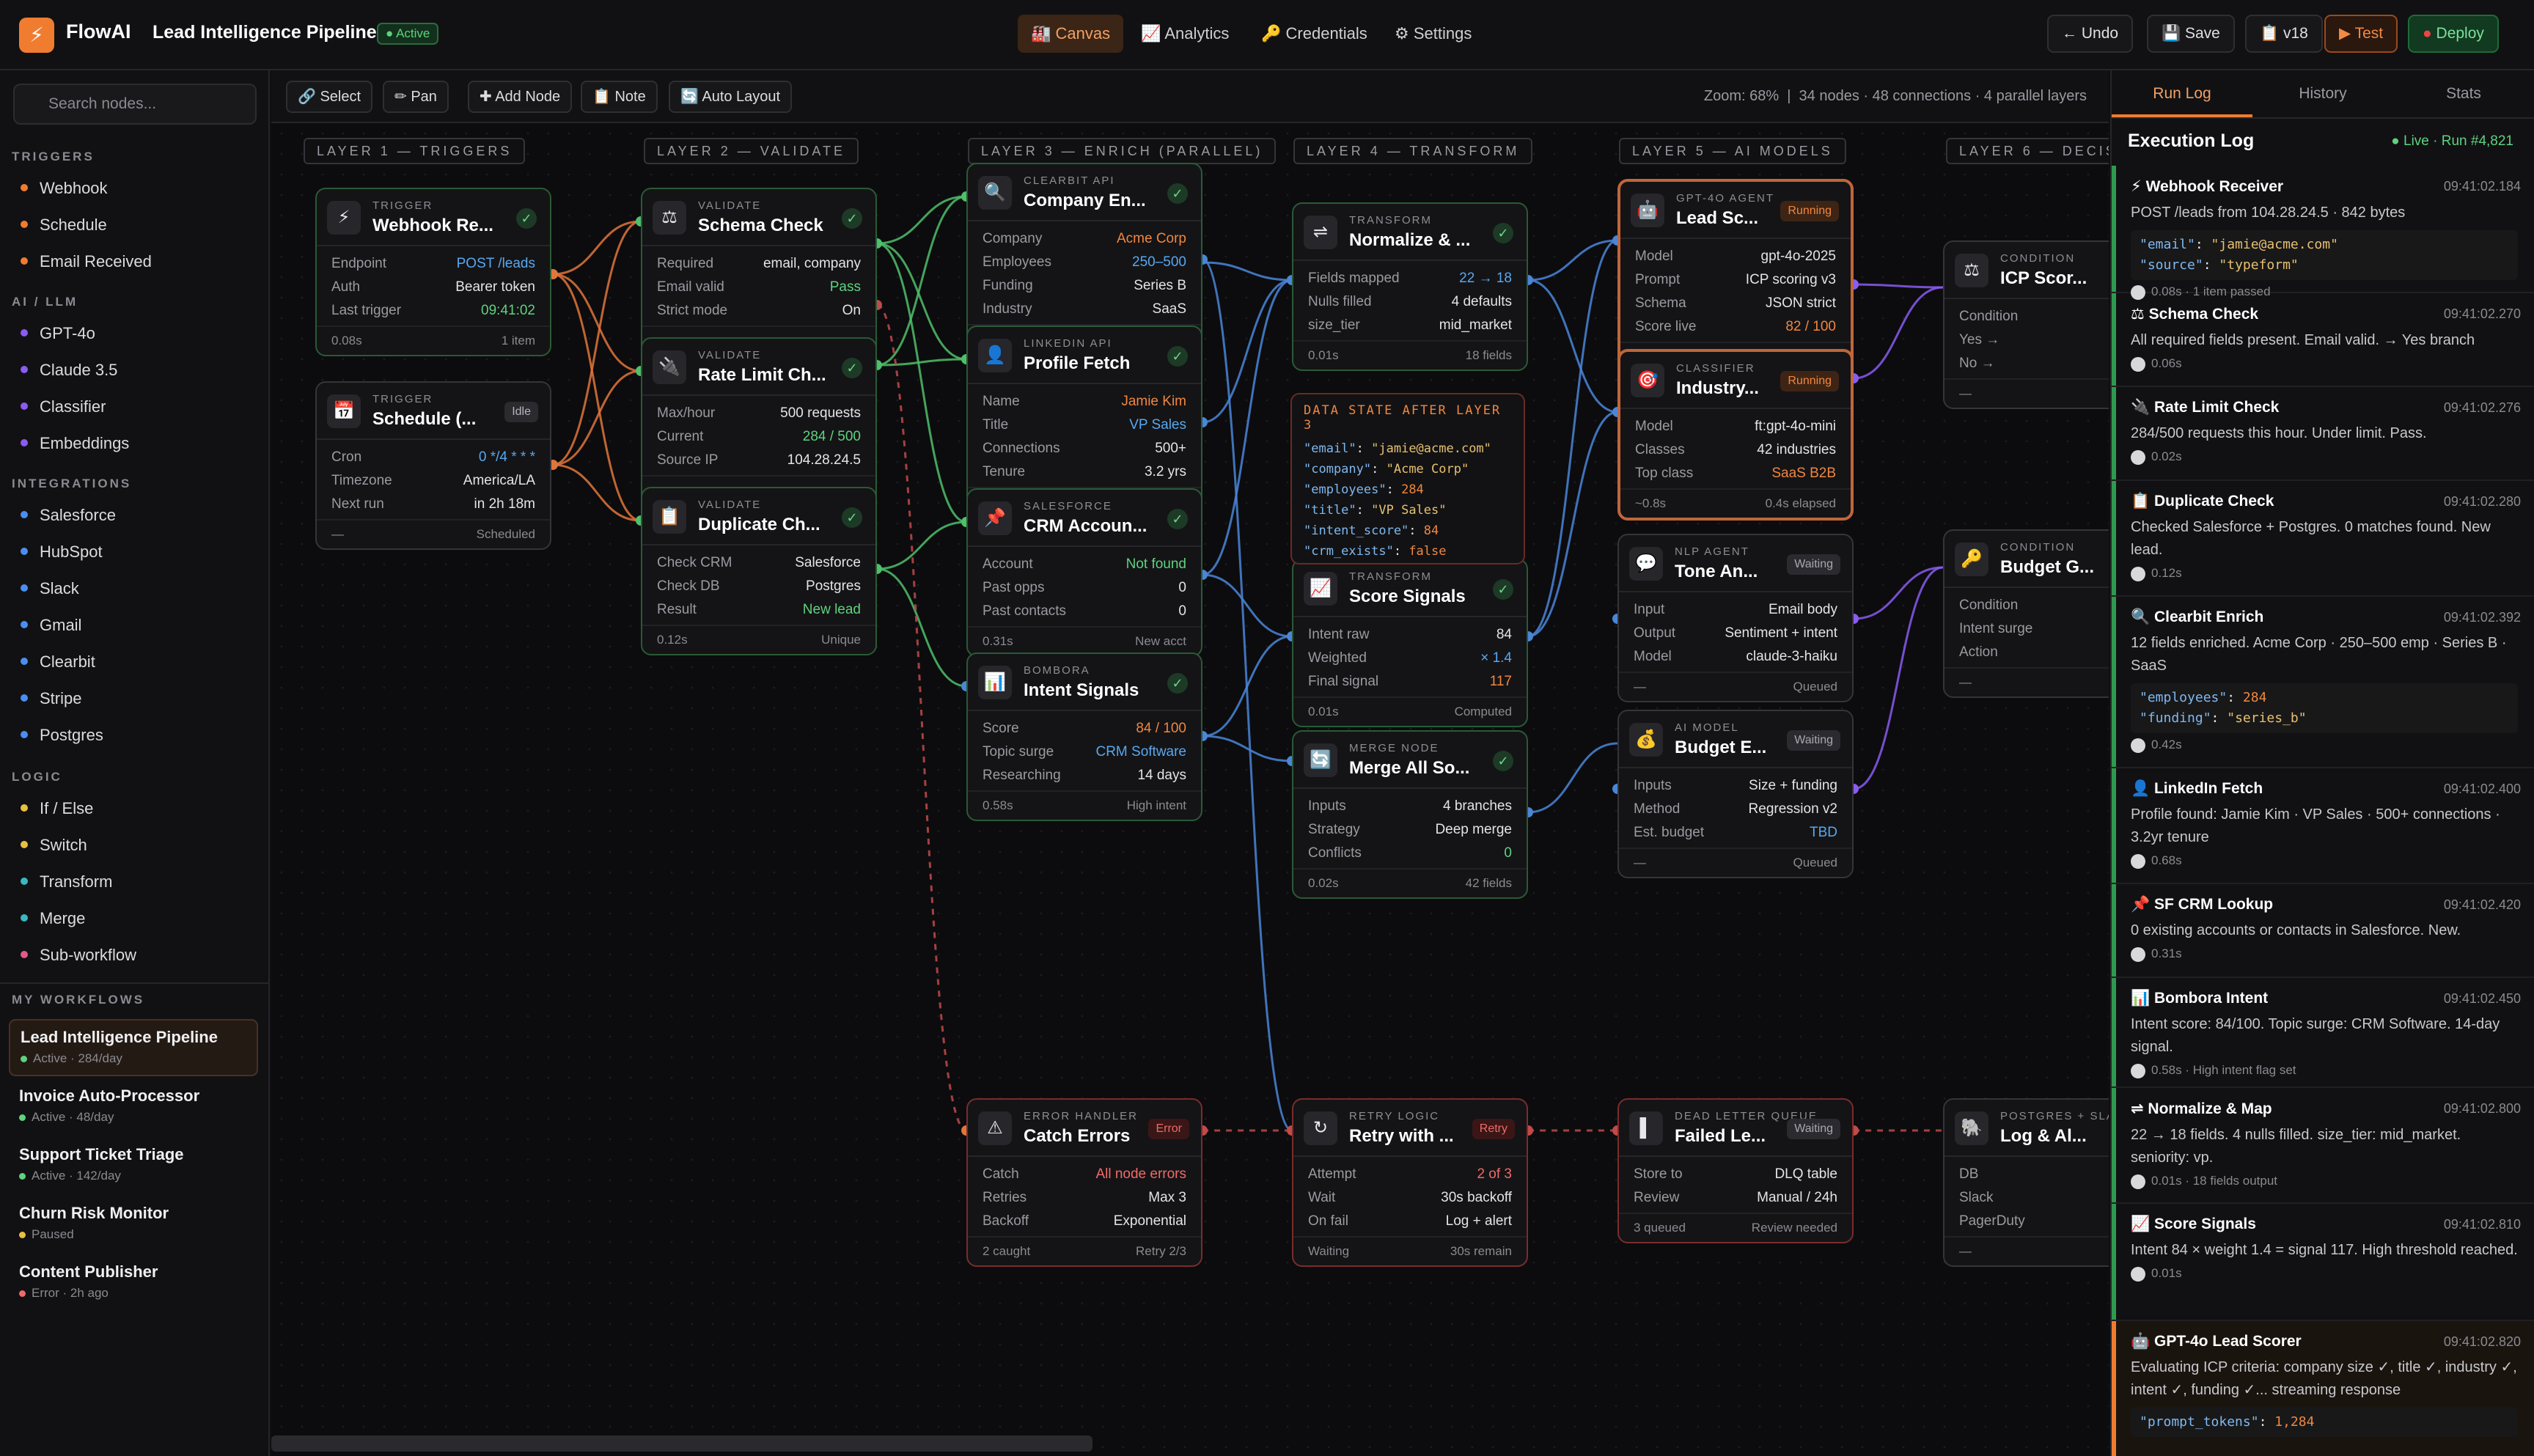  Describe the element at coordinates (2361, 34) in the screenshot. I see `test-button: ▶ Test` at that location.